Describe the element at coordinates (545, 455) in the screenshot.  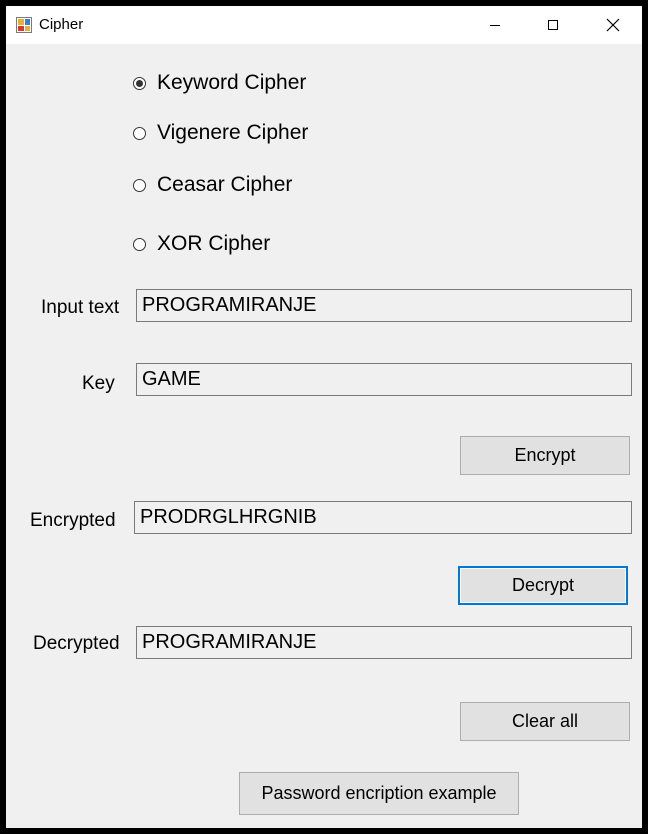
I see `encrypt-button: Encrypt` at that location.